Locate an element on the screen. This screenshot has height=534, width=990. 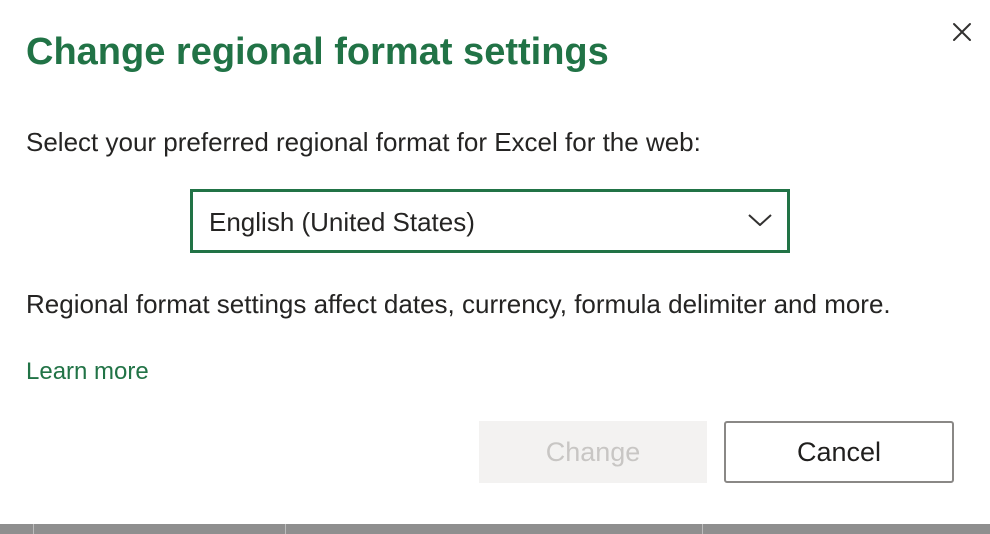
chevron-down-icon is located at coordinates (760, 220).